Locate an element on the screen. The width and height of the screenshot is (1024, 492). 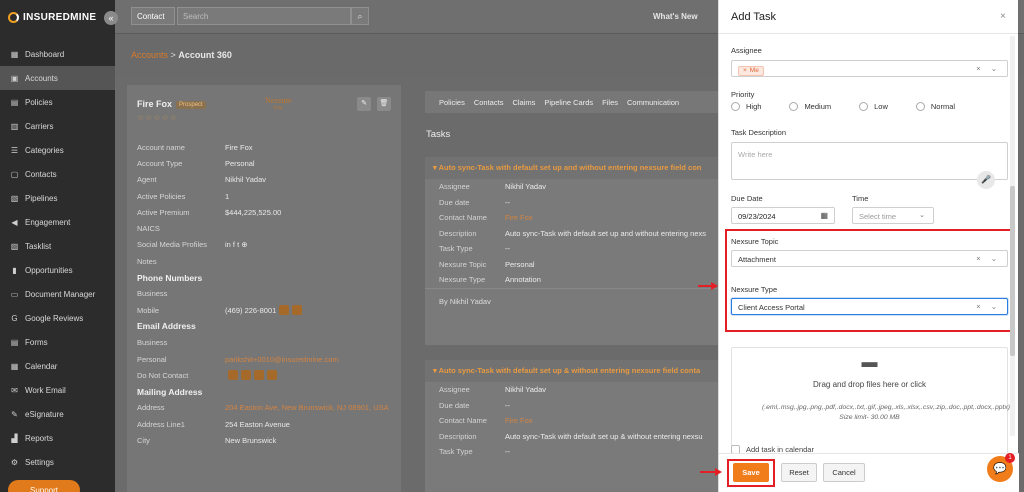
priority-high: High is located at coordinates (746, 106).